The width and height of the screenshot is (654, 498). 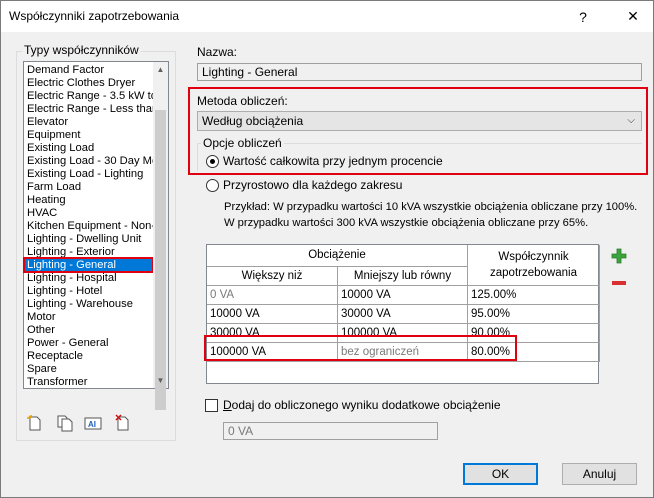 What do you see at coordinates (599, 474) in the screenshot?
I see `cancel-button: Anuluj` at bounding box center [599, 474].